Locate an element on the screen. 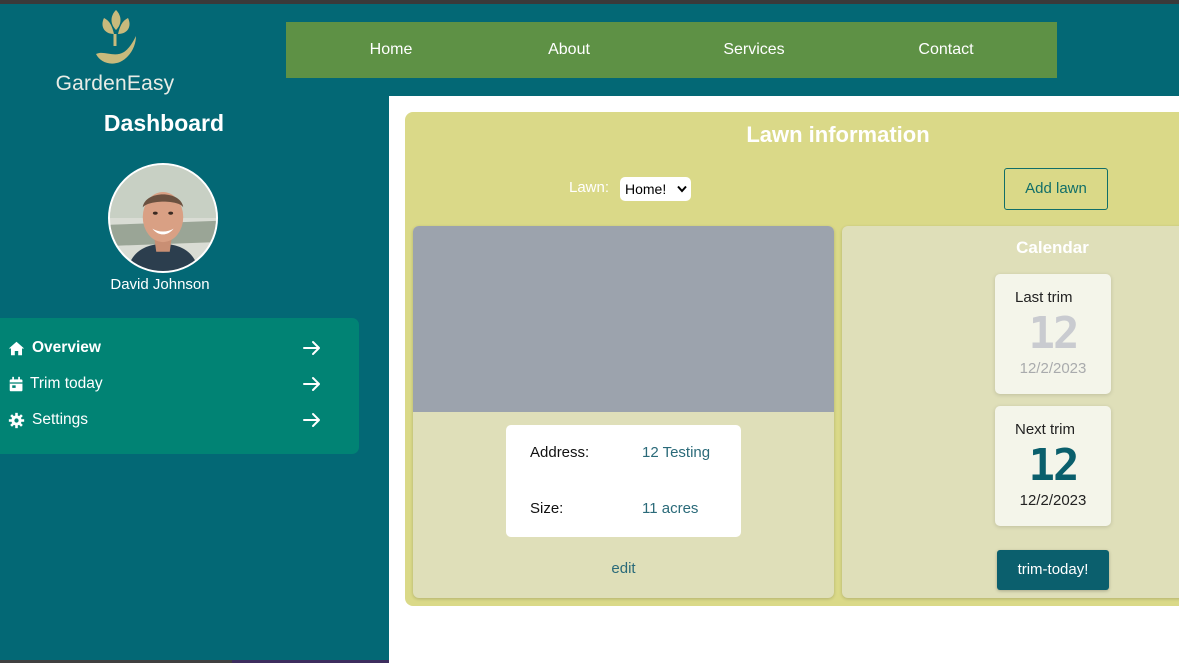 The height and width of the screenshot is (663, 1179). next-trim-date: 12/2/2023 is located at coordinates (1053, 500).